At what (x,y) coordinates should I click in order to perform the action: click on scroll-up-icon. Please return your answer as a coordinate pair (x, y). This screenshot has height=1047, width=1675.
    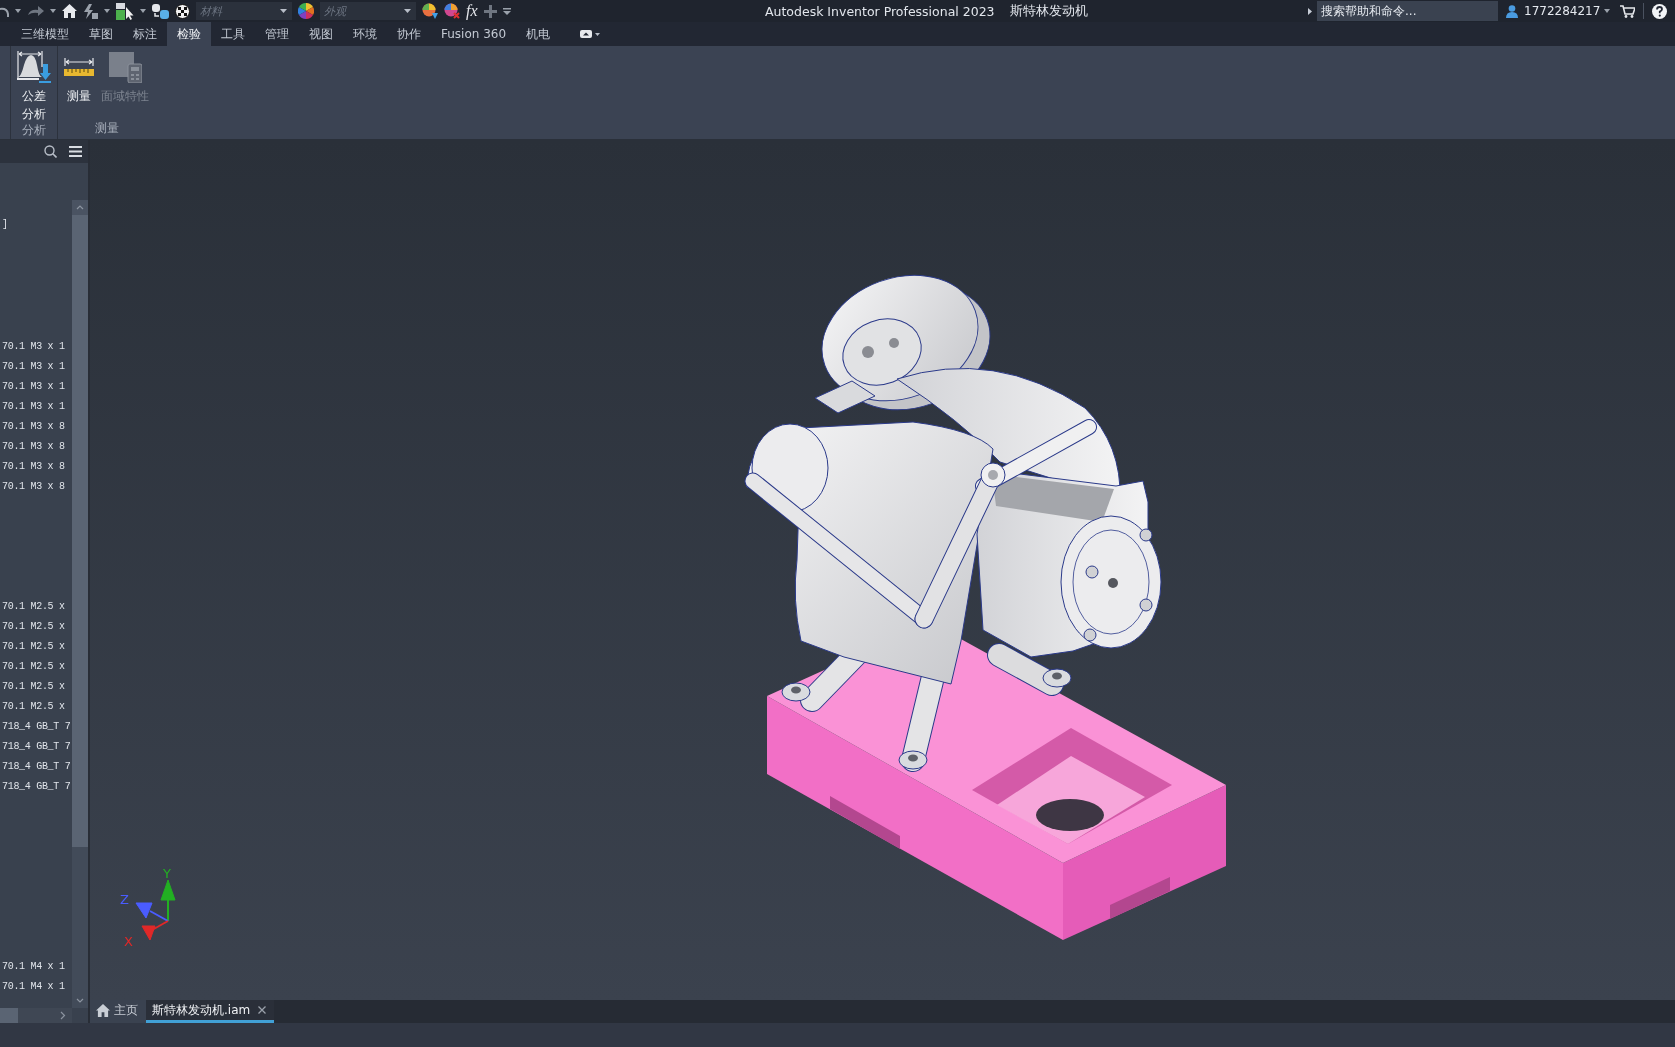
    Looking at the image, I should click on (80, 207).